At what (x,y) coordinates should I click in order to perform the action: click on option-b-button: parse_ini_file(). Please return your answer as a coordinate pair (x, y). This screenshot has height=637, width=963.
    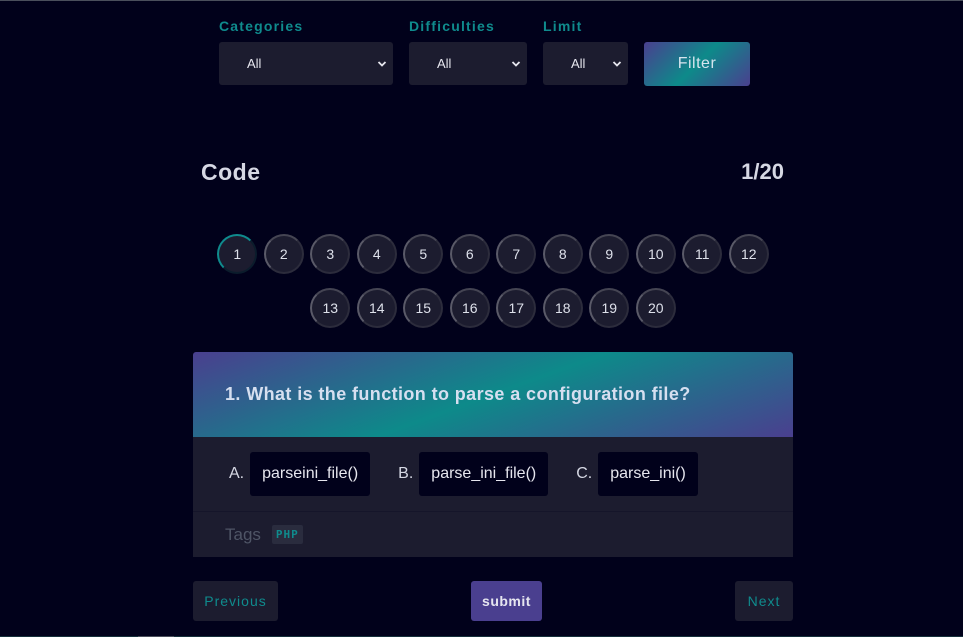
    Looking at the image, I should click on (484, 474).